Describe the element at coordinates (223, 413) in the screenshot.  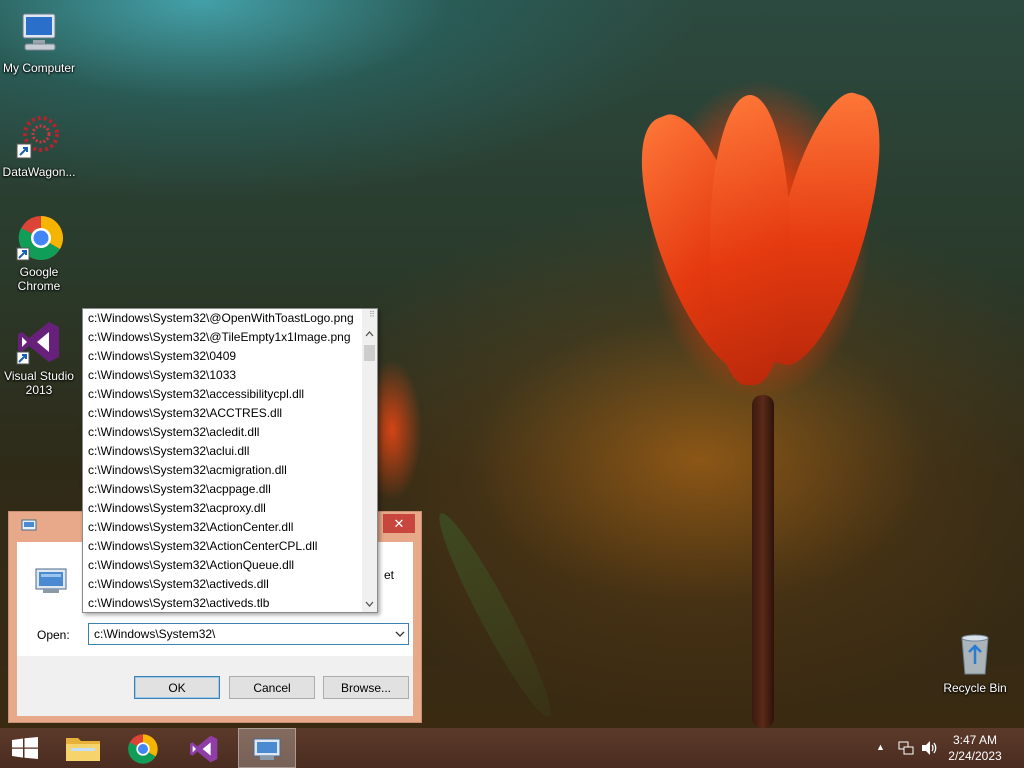
I see `autocomplete-item: c:\Windows\System32\ACCTRES.dll` at that location.